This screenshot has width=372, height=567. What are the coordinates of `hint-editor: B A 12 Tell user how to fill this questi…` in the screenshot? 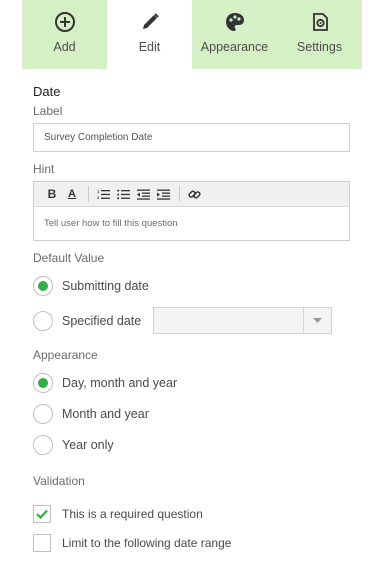 It's located at (191, 211).